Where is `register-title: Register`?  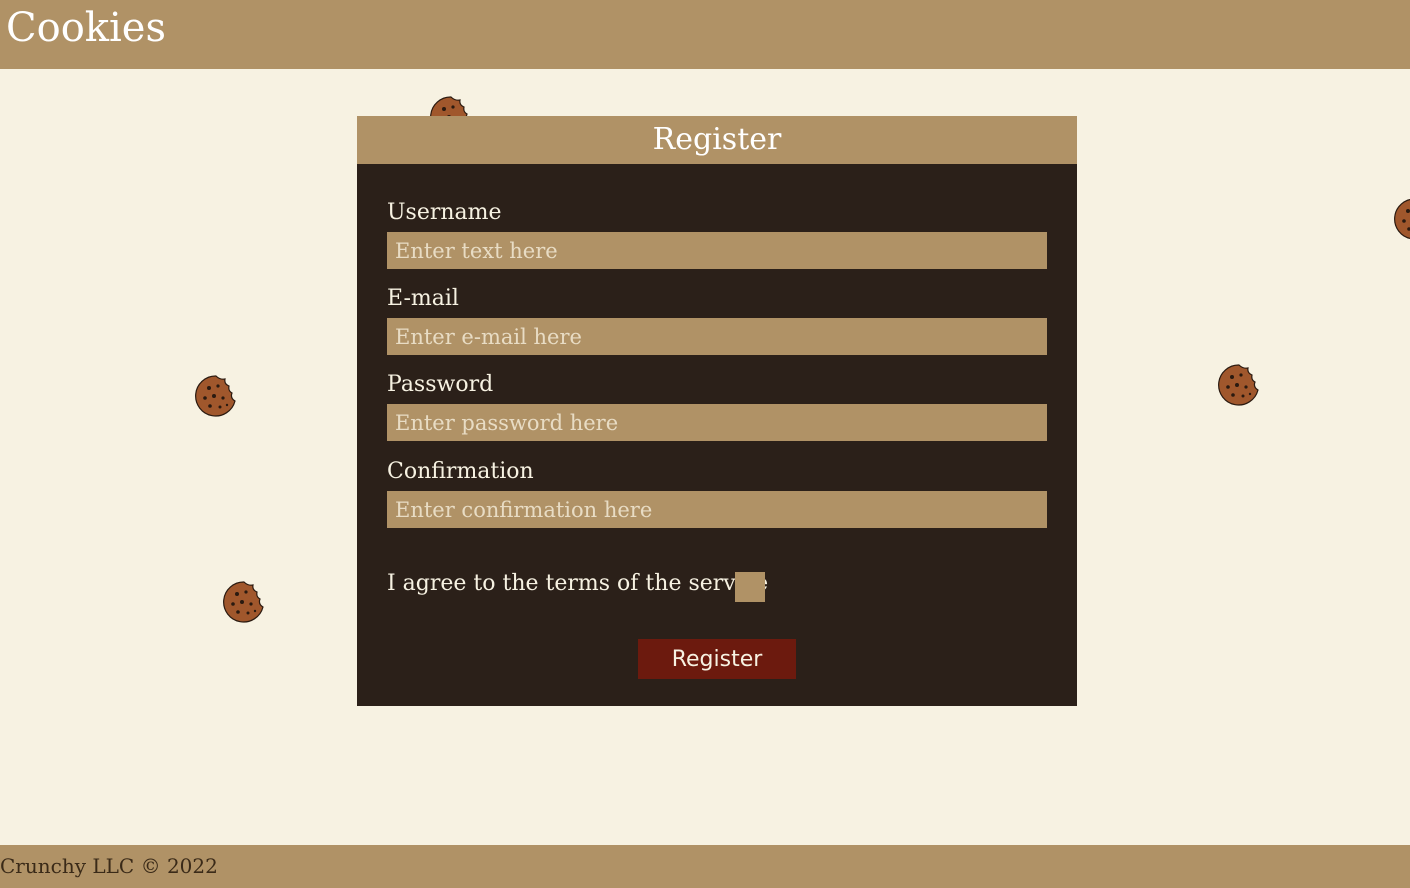 register-title: Register is located at coordinates (717, 139).